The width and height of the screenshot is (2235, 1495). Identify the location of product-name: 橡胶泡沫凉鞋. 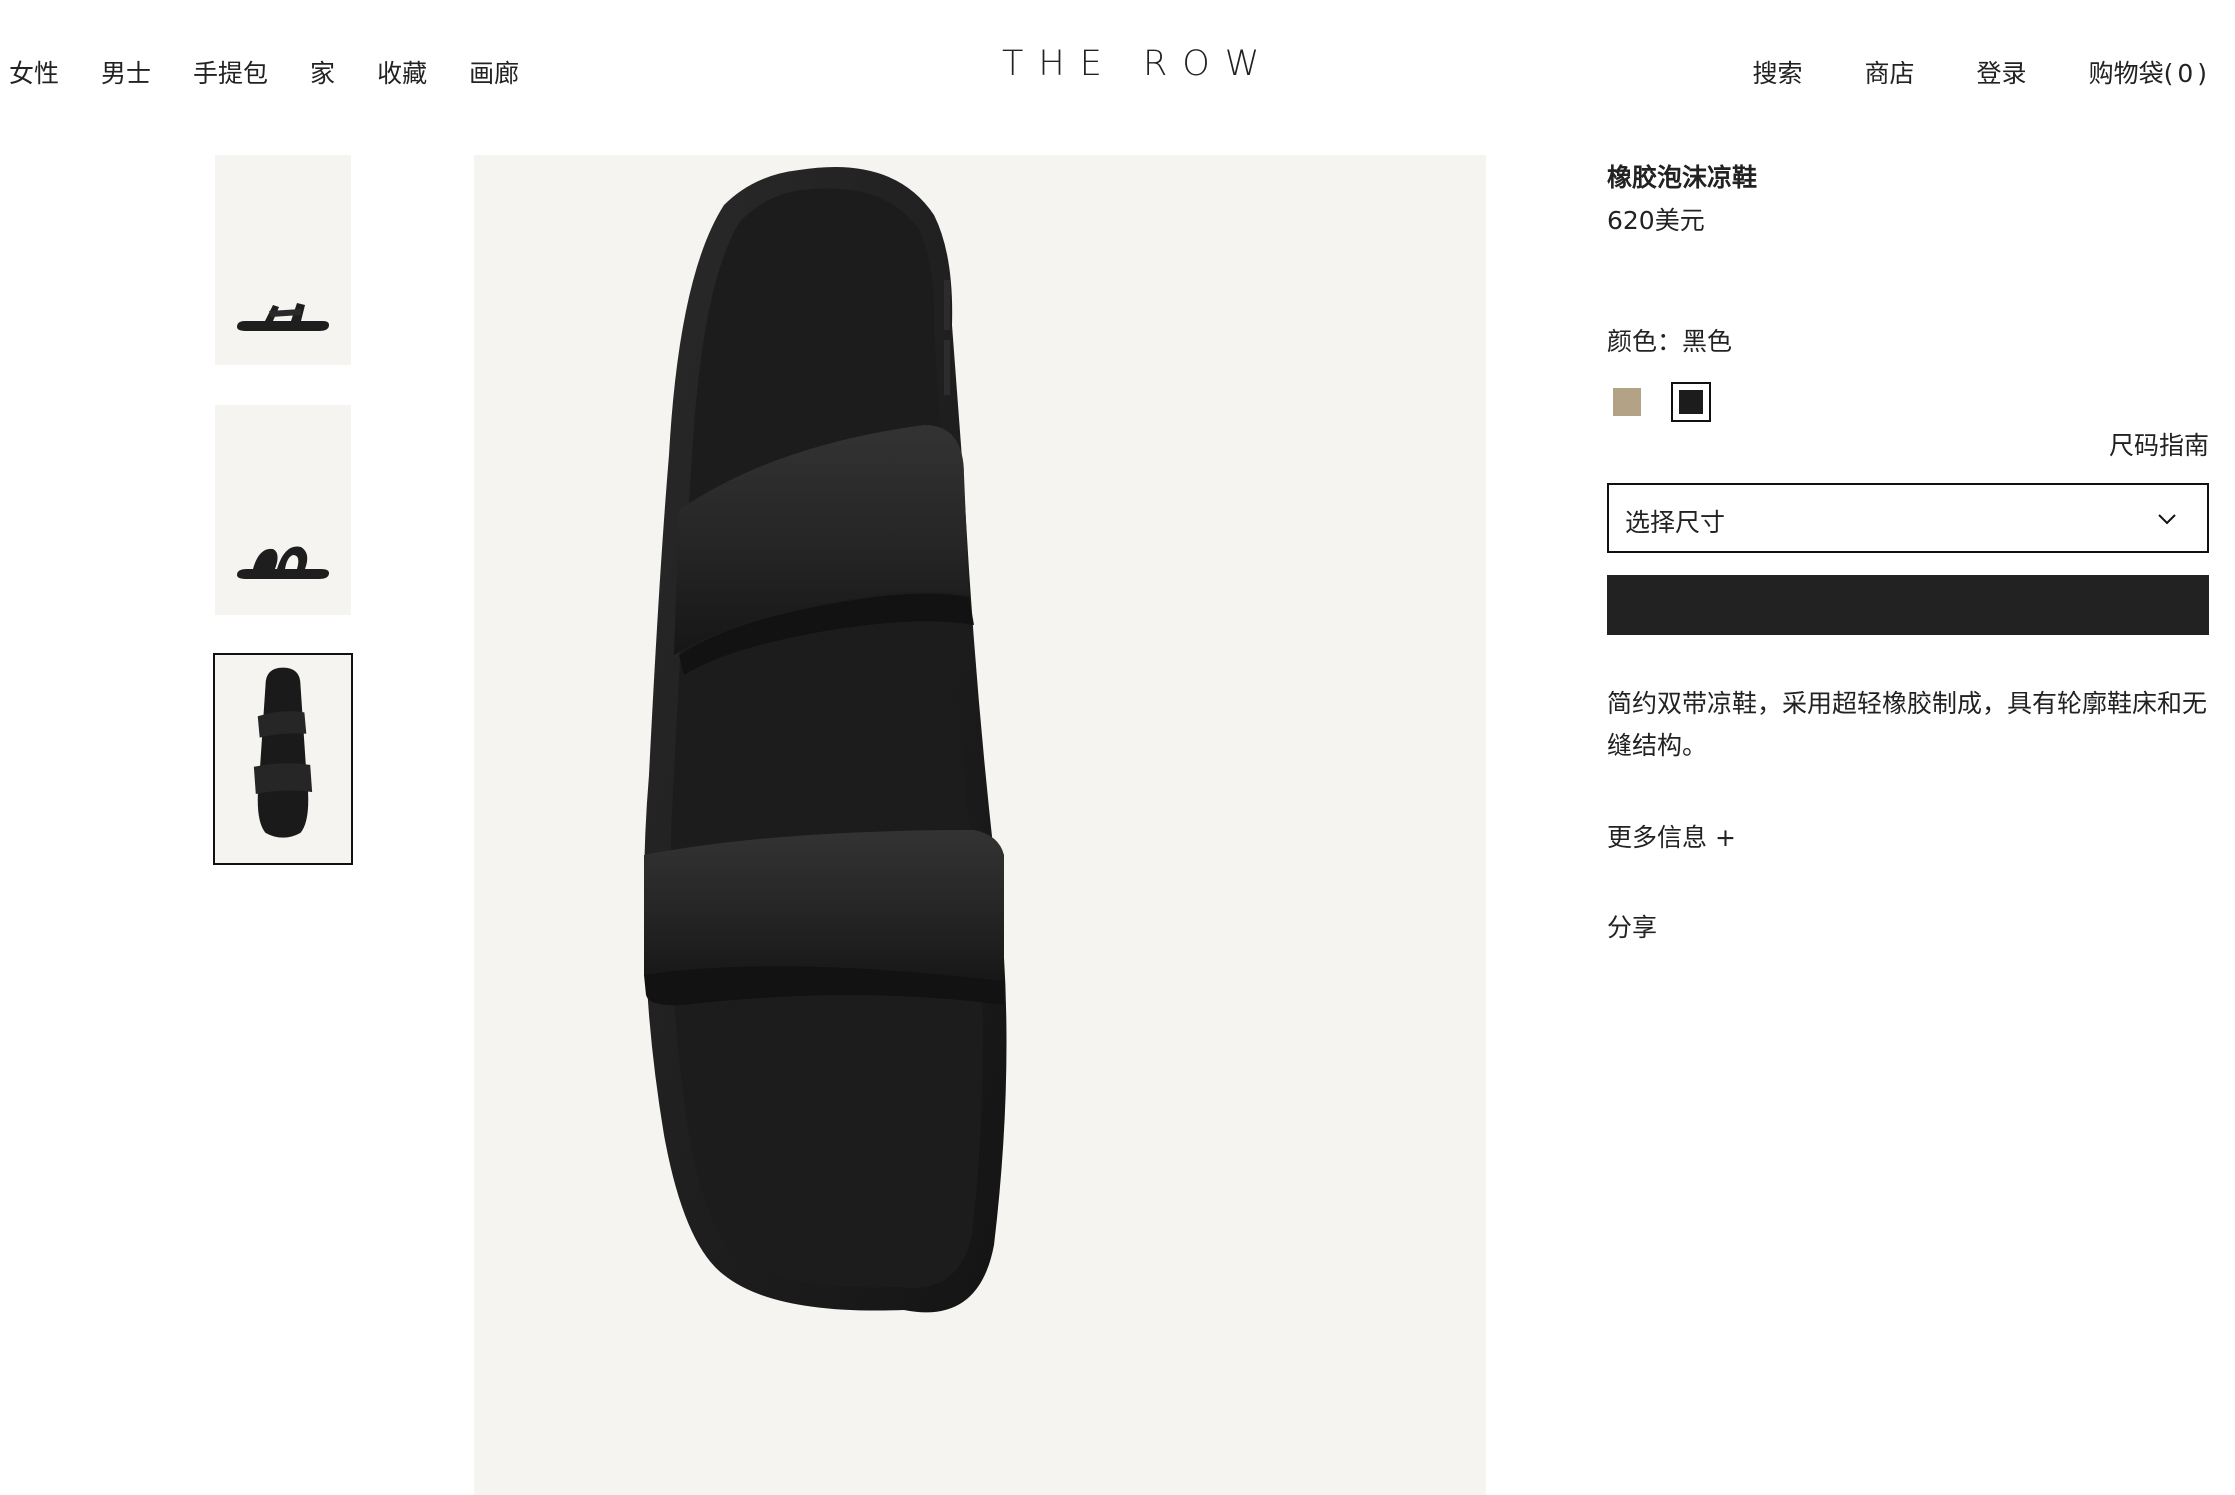
(1682, 177).